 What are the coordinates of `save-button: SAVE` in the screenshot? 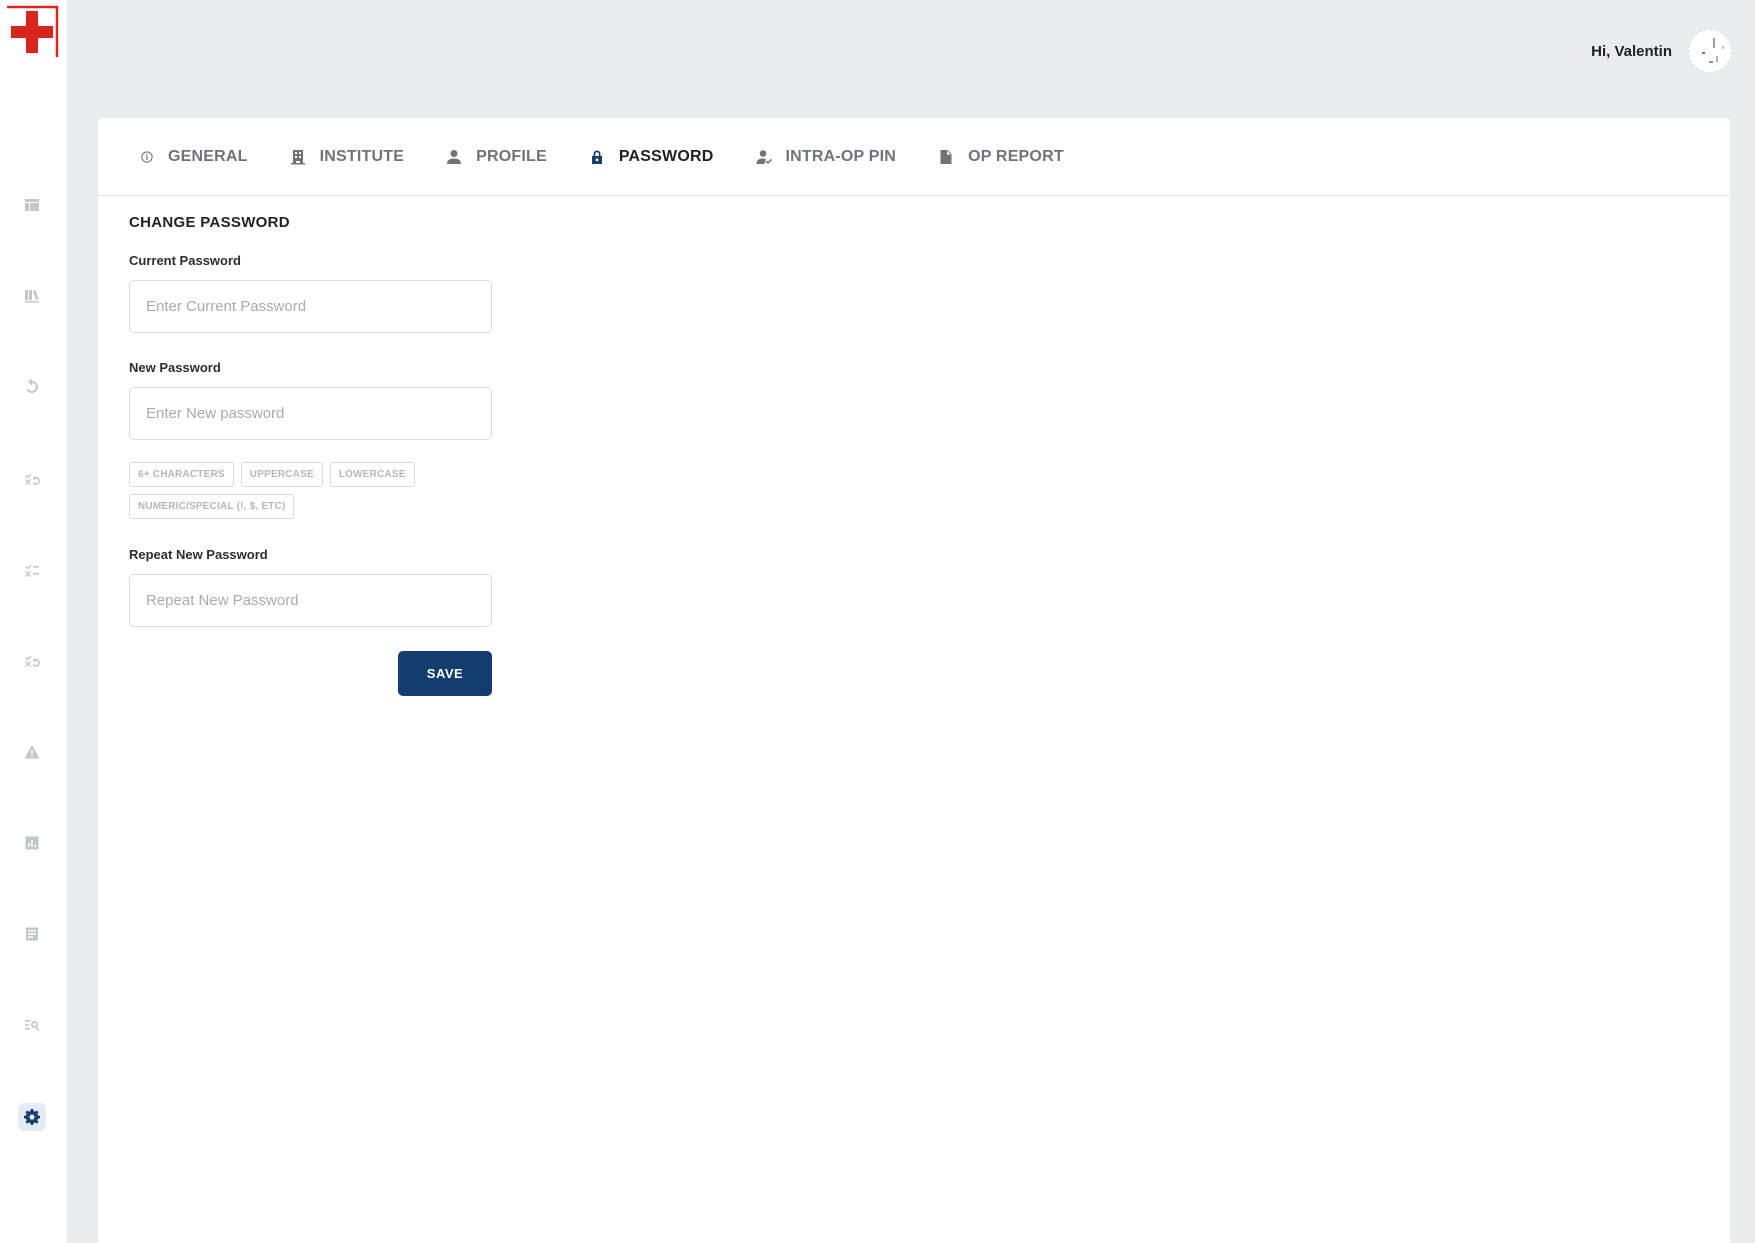 It's located at (445, 673).